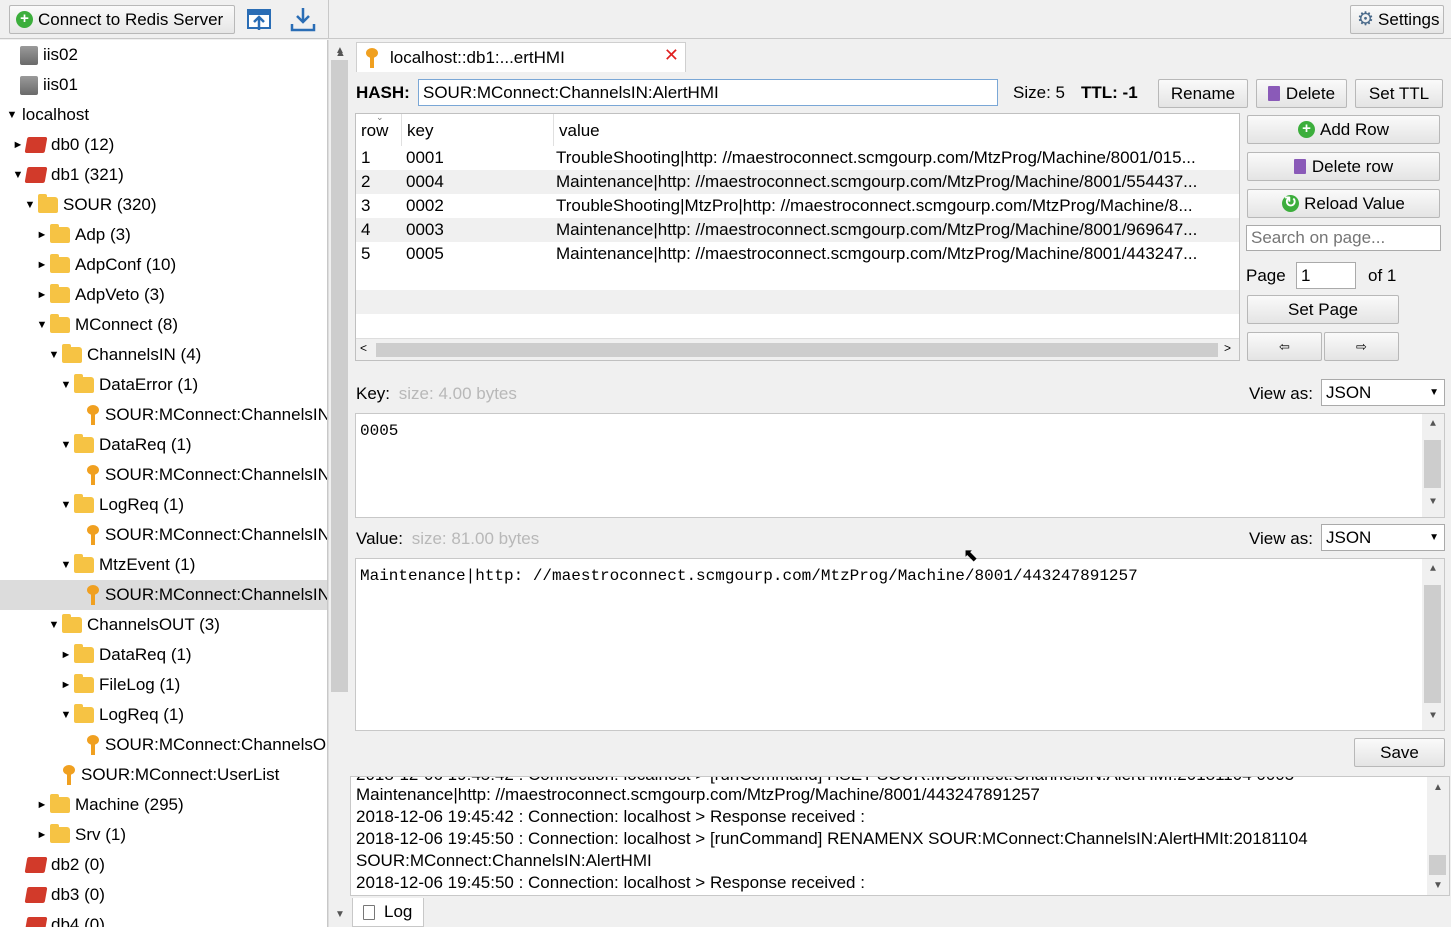 The width and height of the screenshot is (1451, 927). What do you see at coordinates (163, 475) in the screenshot?
I see `tree-item: SOUR:MConnect:ChannelsIN:DataReq` at bounding box center [163, 475].